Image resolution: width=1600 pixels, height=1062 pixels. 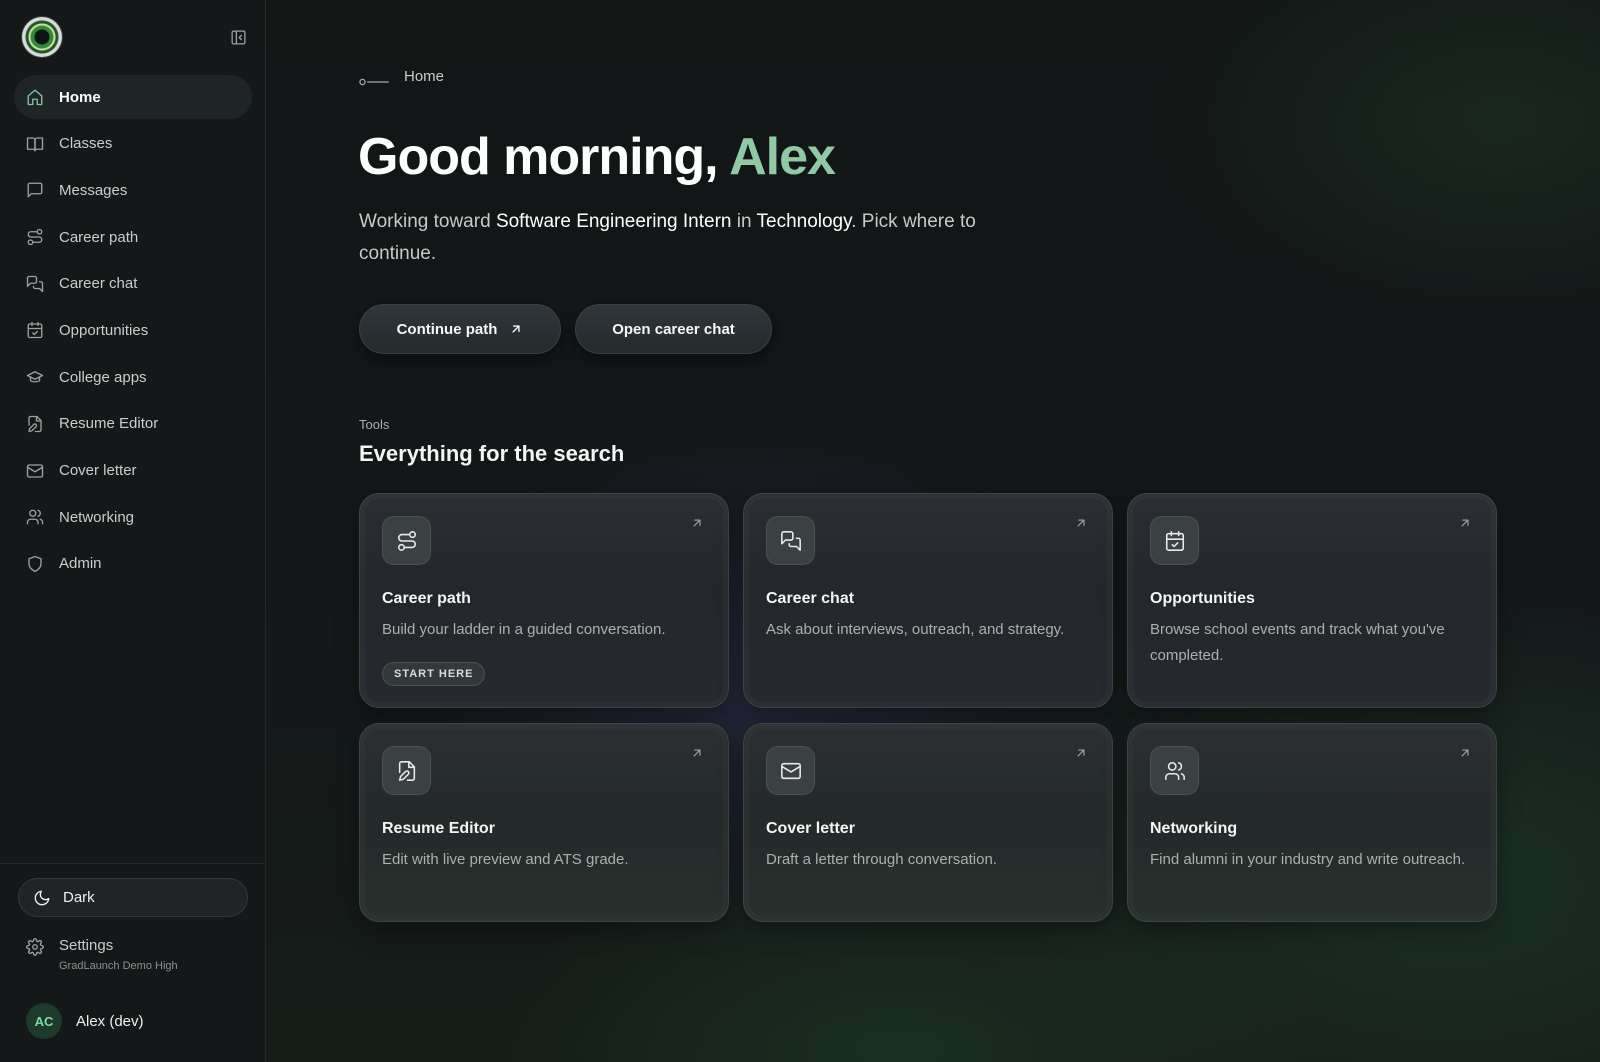 What do you see at coordinates (35, 564) in the screenshot?
I see `shield-icon` at bounding box center [35, 564].